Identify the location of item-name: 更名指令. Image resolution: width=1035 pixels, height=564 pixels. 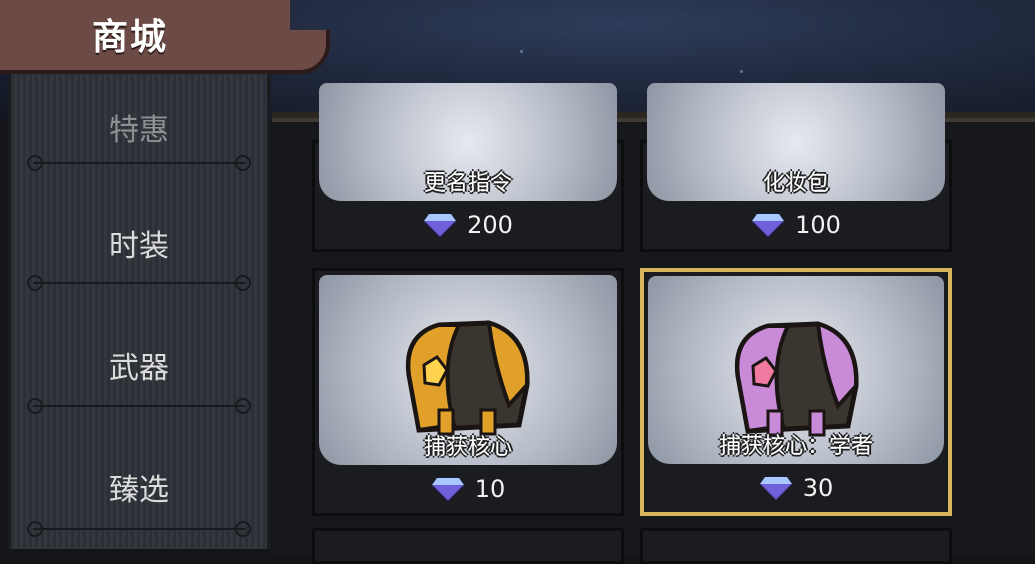
(467, 183).